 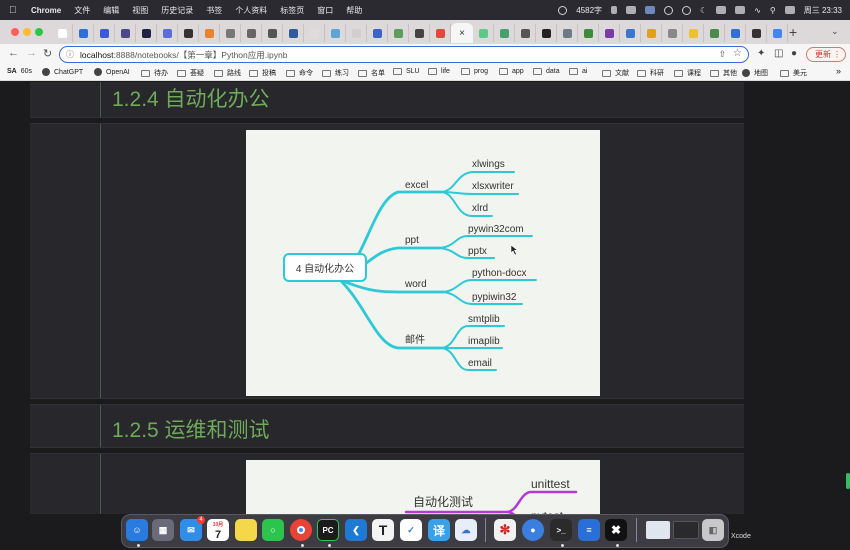 What do you see at coordinates (722, 54) in the screenshot?
I see `share-icon: ⇧` at bounding box center [722, 54].